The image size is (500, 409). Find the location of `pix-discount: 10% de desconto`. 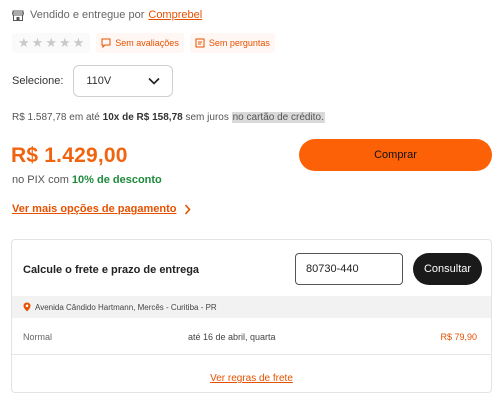

pix-discount: 10% de desconto is located at coordinates (116, 180).